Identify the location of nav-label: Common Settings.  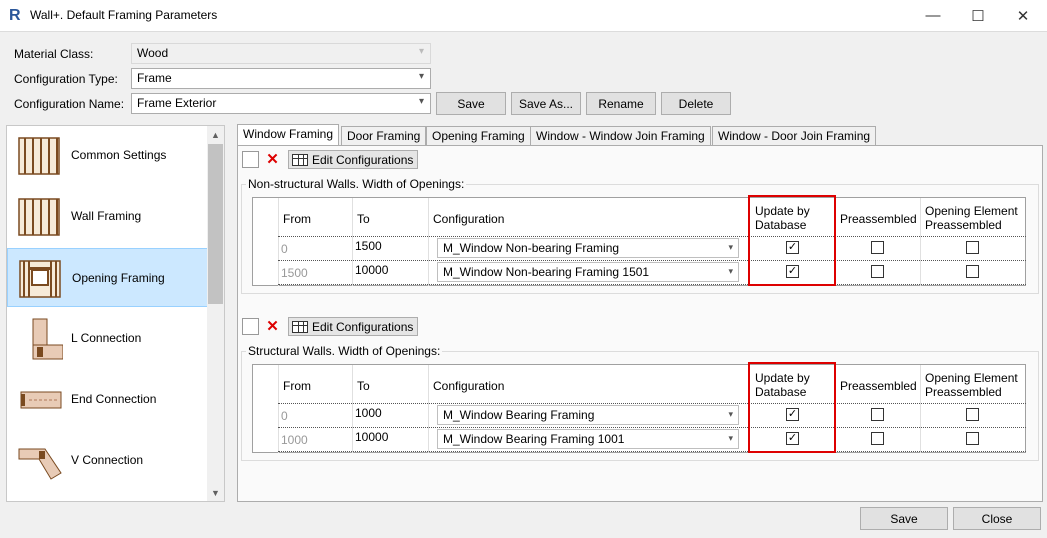
(119, 155).